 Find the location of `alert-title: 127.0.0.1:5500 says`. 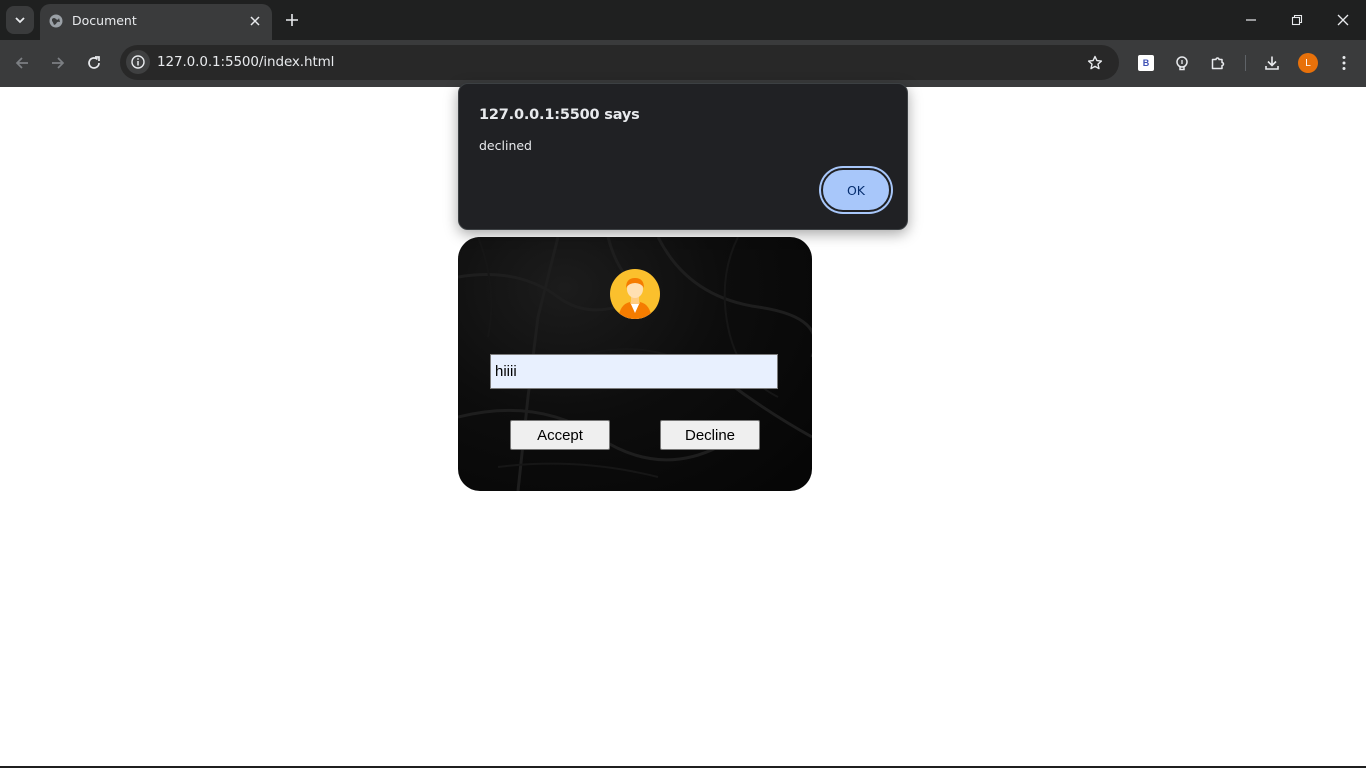

alert-title: 127.0.0.1:5500 says is located at coordinates (559, 115).